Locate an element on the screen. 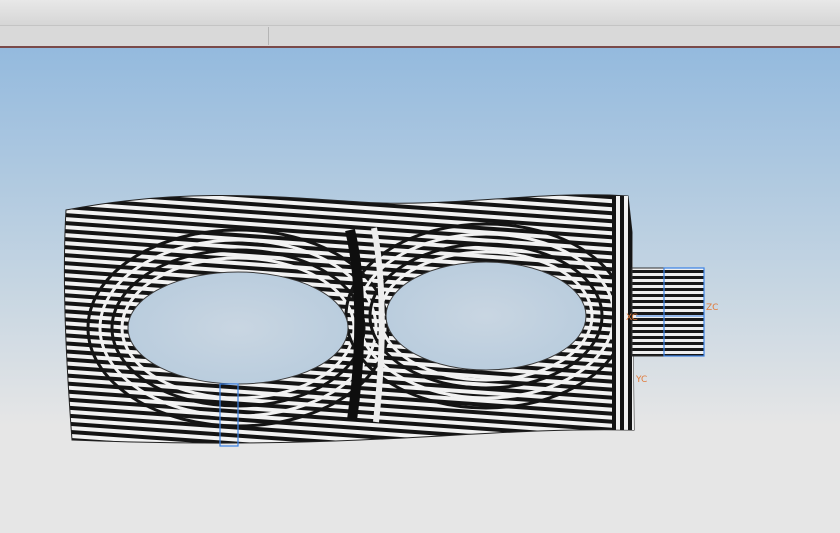 This screenshot has width=840, height=533. axis-label-x: XC is located at coordinates (632, 318).